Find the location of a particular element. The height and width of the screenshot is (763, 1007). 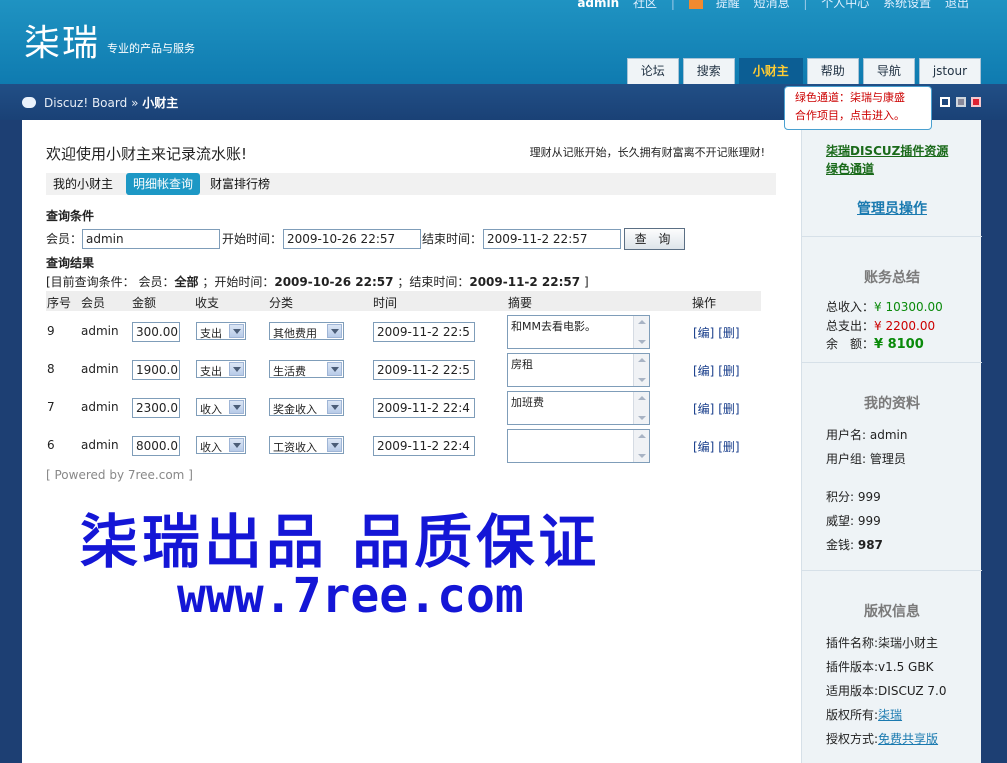

amount-input: 8000.0 is located at coordinates (156, 446).